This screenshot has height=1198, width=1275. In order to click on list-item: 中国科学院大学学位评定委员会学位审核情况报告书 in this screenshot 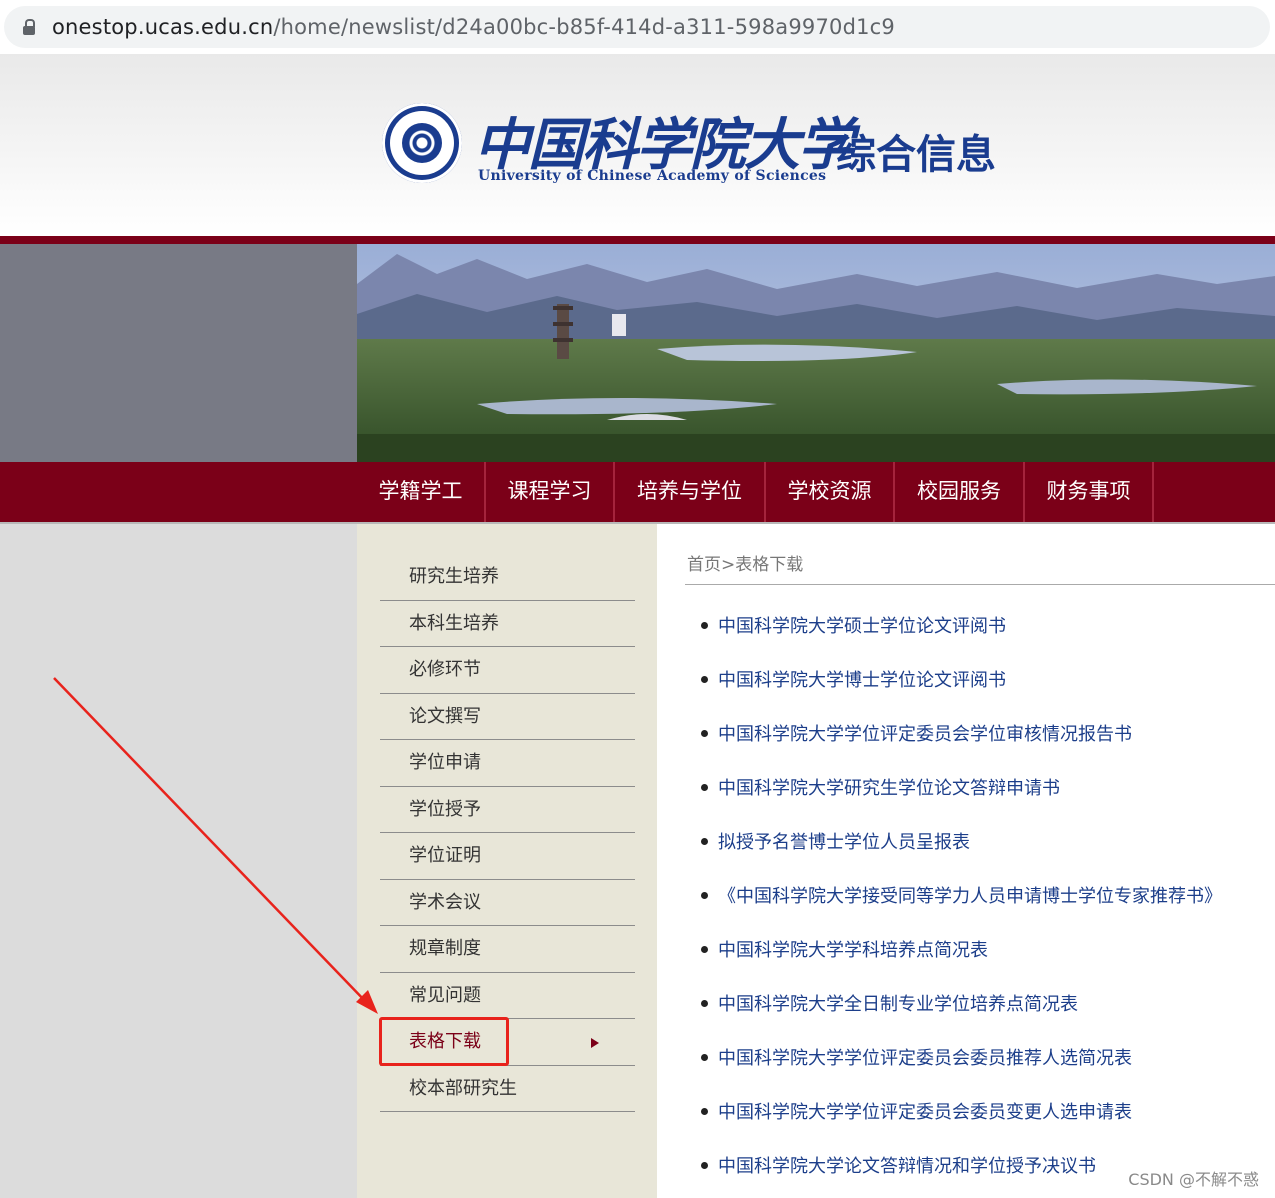, I will do `click(961, 733)`.